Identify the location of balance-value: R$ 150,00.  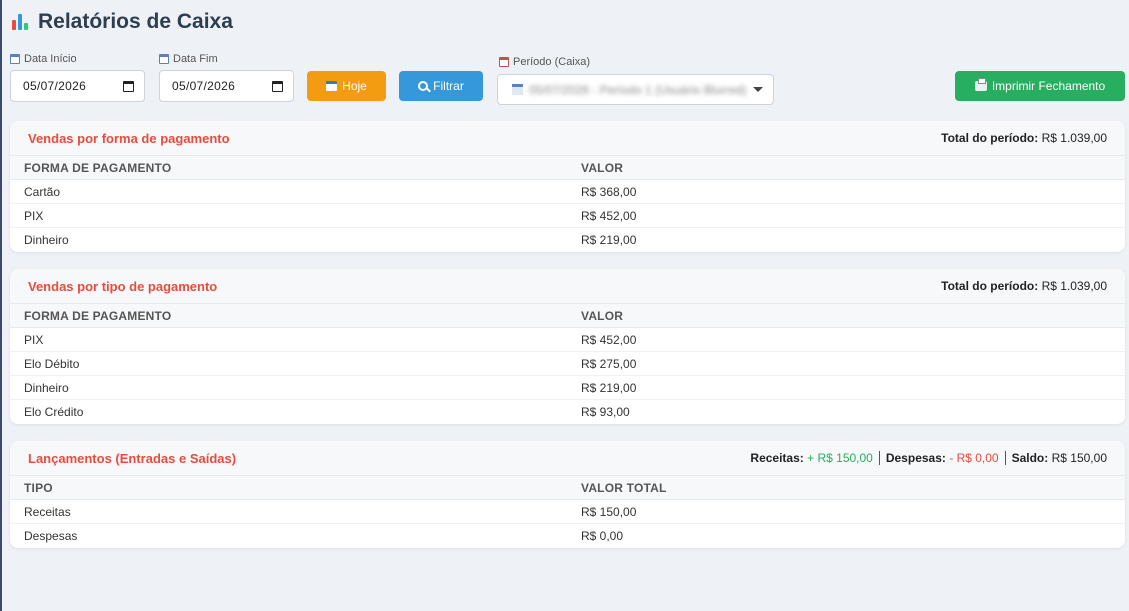
(1079, 458).